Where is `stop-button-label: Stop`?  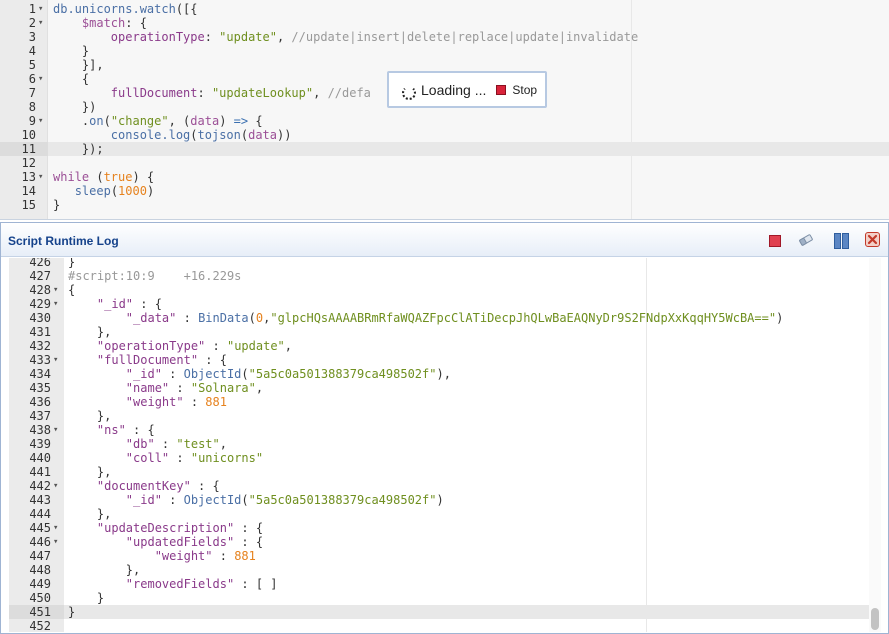
stop-button-label: Stop is located at coordinates (525, 89).